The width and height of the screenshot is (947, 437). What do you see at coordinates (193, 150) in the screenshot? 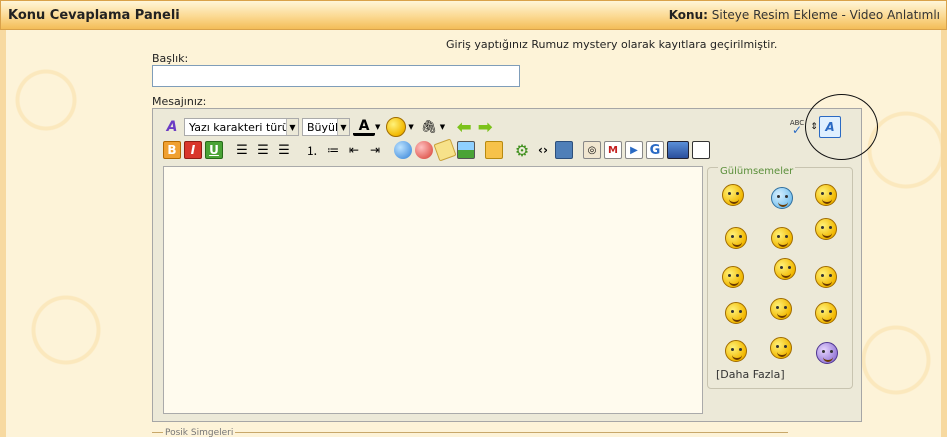
I see `italic-icon: I` at bounding box center [193, 150].